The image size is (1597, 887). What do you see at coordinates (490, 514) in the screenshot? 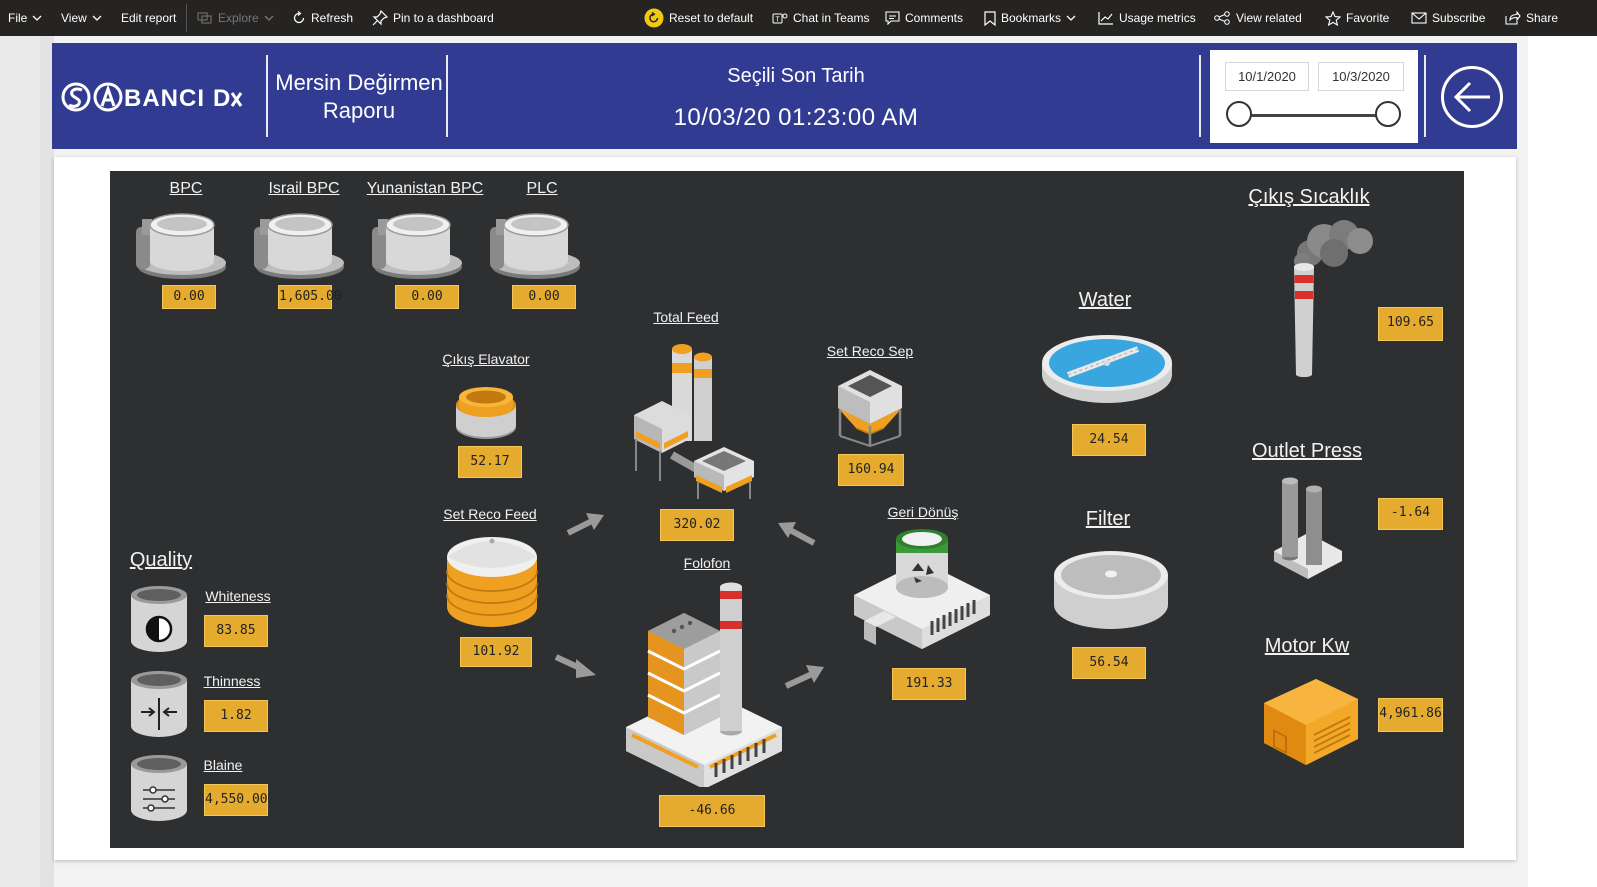
I see `set-reco-feed-label: Set Reco Feed` at bounding box center [490, 514].